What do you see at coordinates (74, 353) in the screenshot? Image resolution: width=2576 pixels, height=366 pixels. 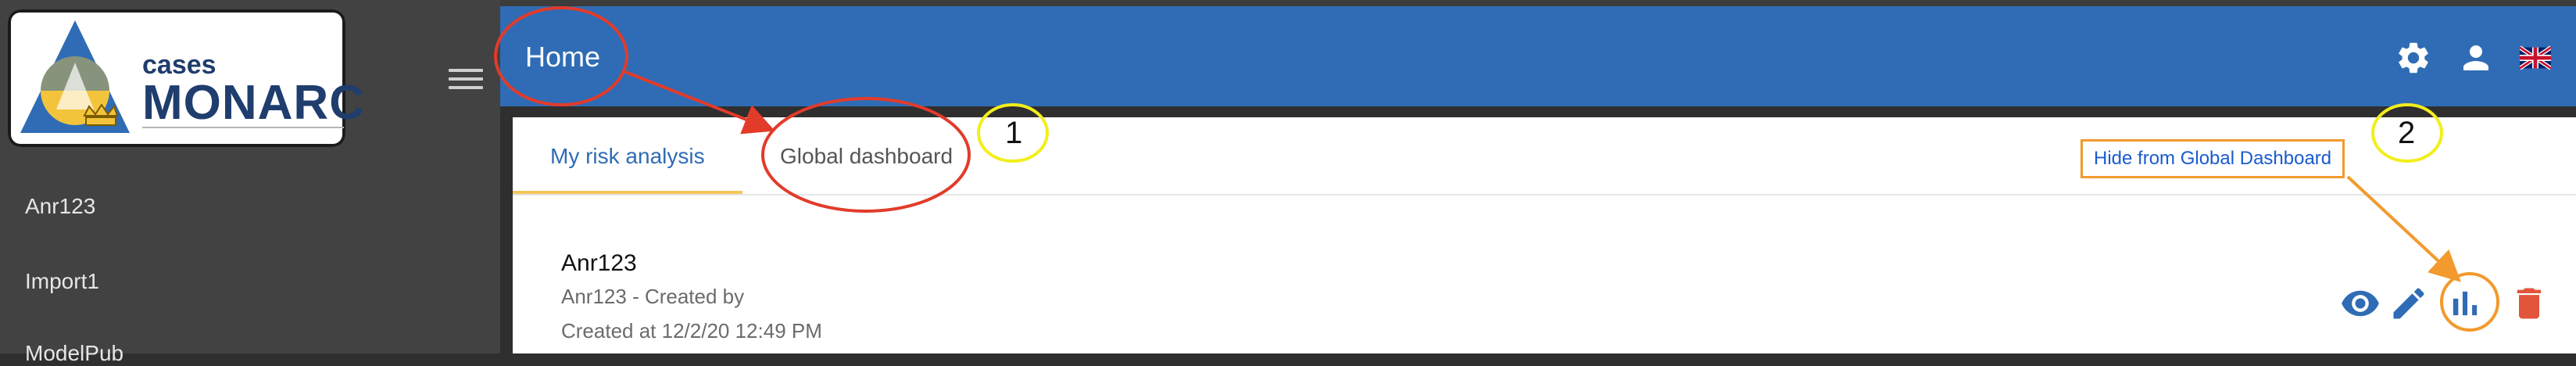 I see `sidebar-item-modelpub: ModelPub` at bounding box center [74, 353].